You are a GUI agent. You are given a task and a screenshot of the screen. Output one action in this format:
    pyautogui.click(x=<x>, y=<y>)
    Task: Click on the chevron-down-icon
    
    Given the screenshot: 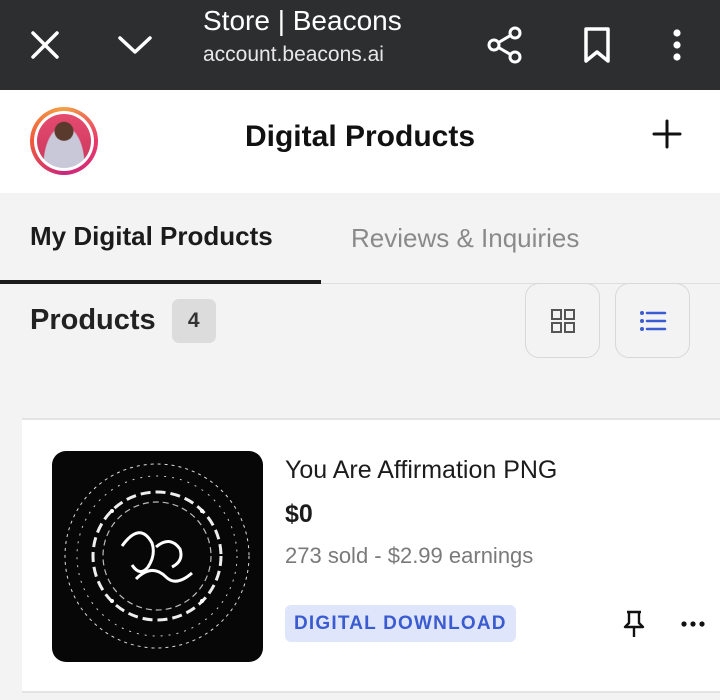 What is the action you would take?
    pyautogui.click(x=135, y=45)
    